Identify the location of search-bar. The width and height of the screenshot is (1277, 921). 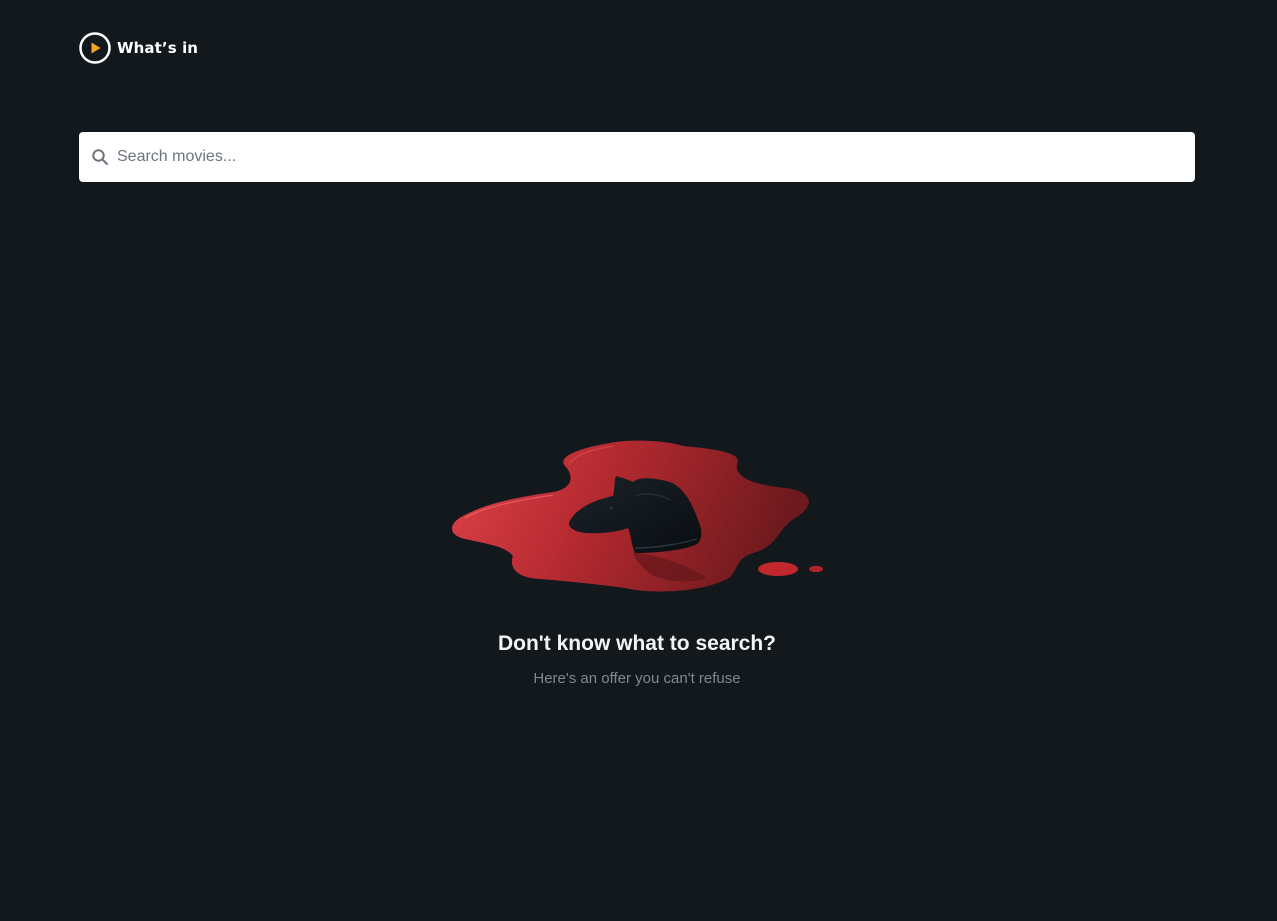
(637, 157).